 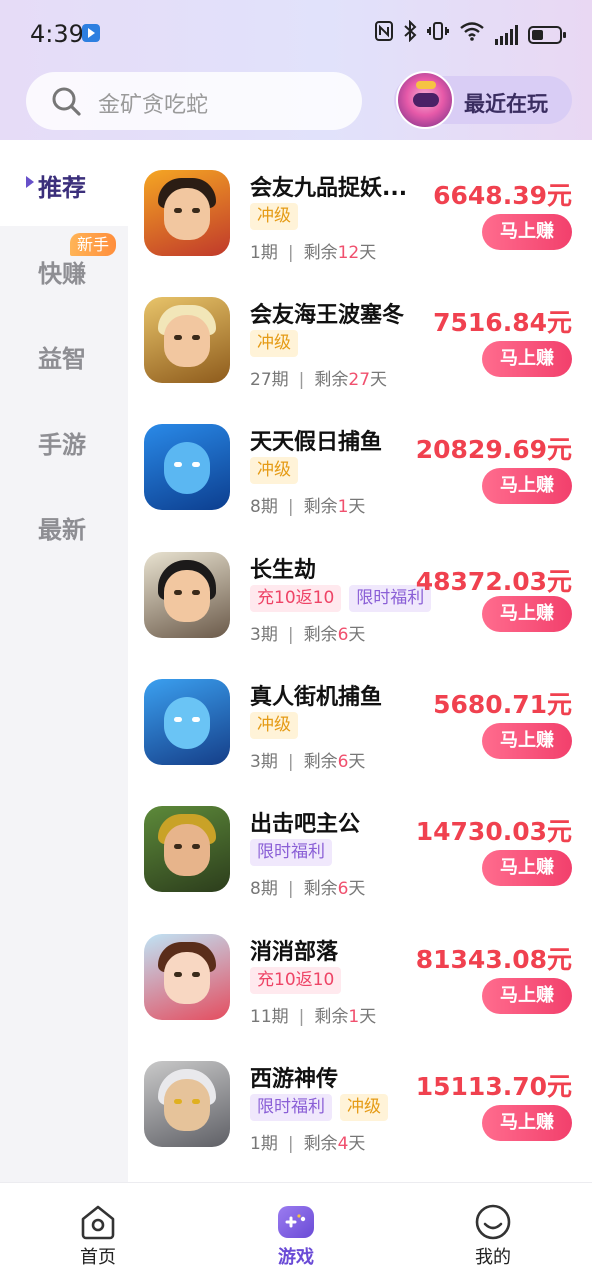 I want to click on game-meta: 8期 | 剩余6天, so click(x=308, y=889).